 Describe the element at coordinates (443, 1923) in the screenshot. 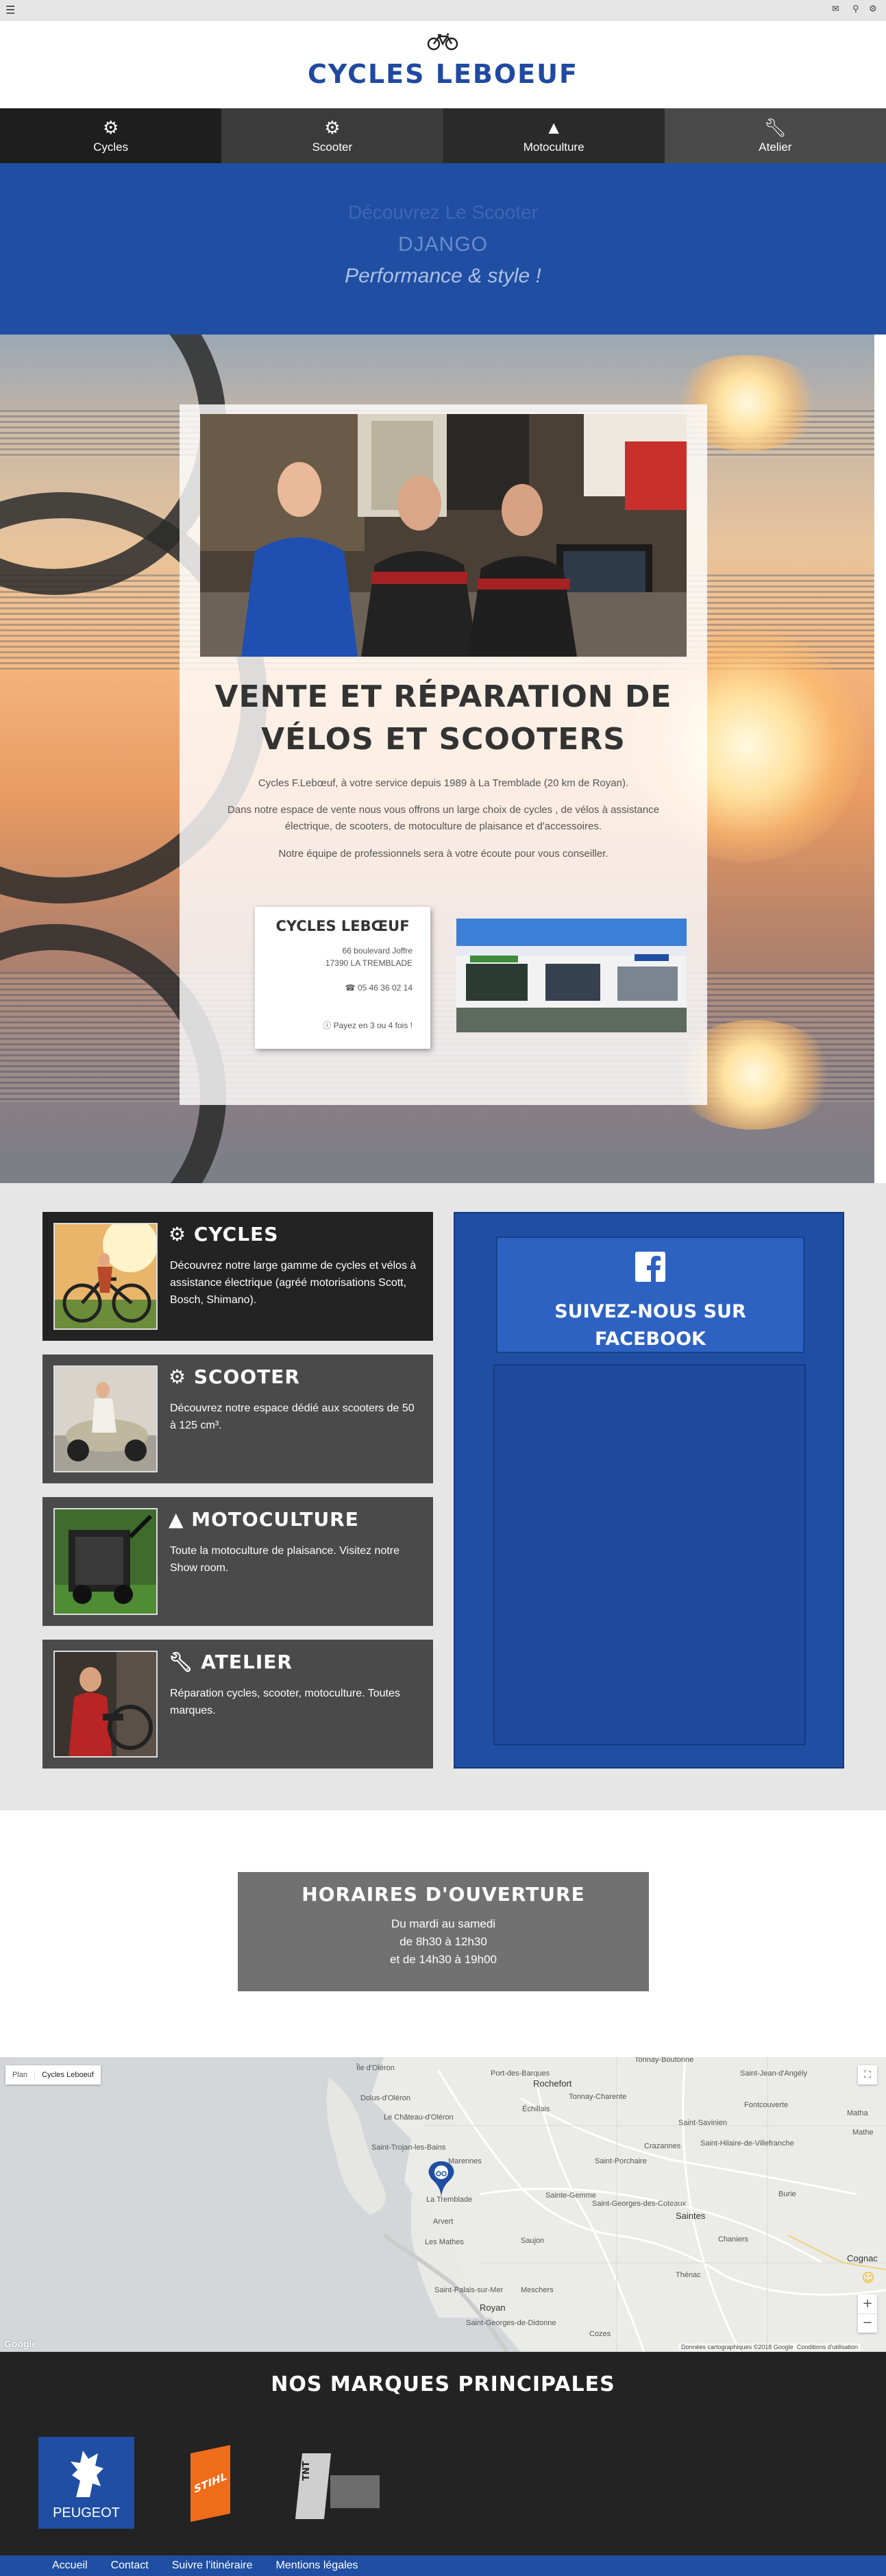

I see `hours-line: Du mardi au samedi` at that location.